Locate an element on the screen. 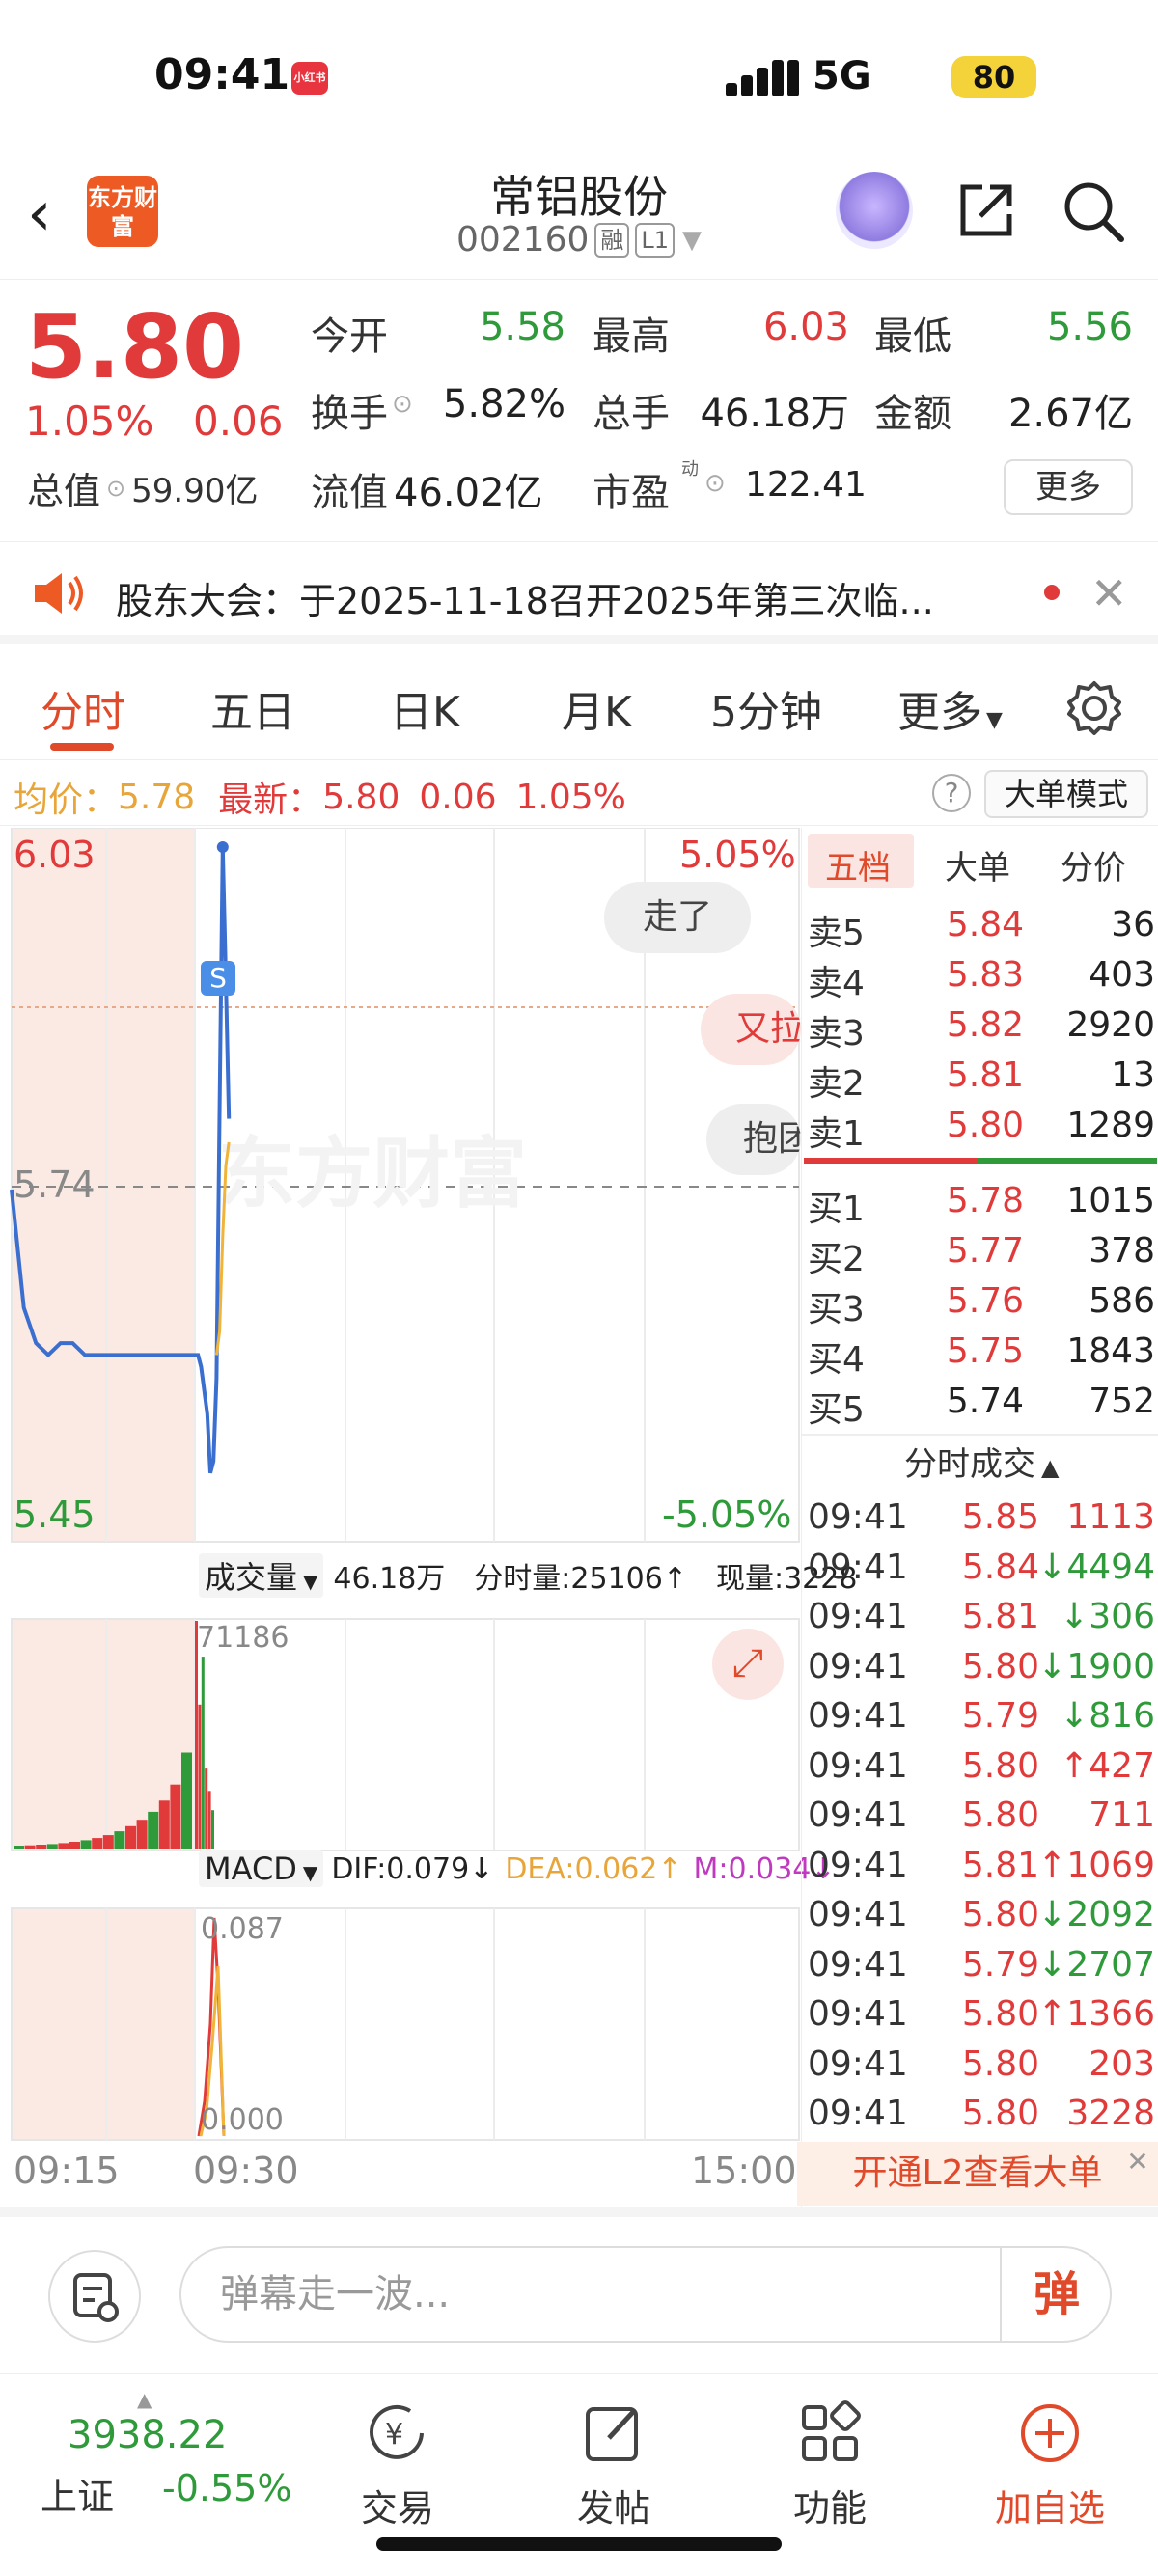 The height and width of the screenshot is (2576, 1158). tab-monthly-k: 月K is located at coordinates (597, 708).